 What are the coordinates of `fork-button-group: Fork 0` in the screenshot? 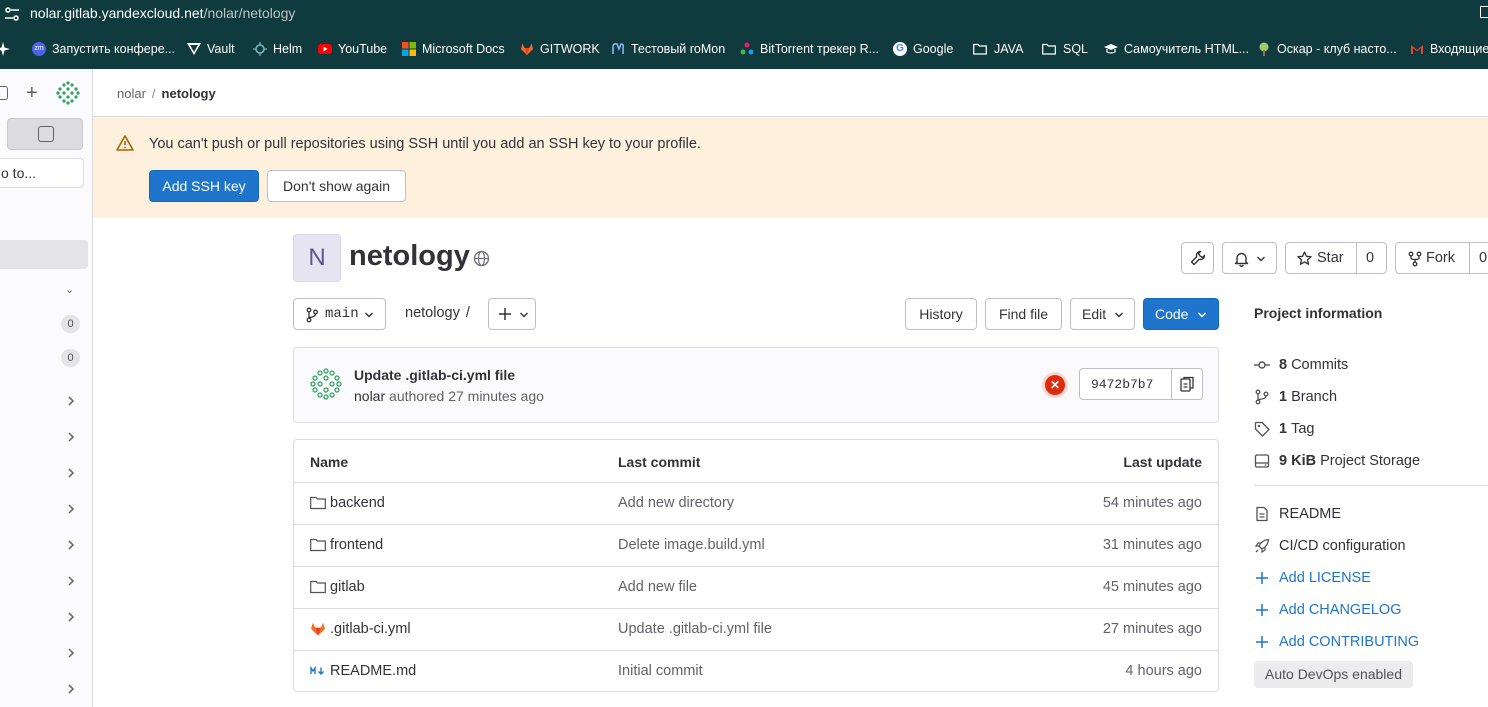 It's located at (1441, 258).